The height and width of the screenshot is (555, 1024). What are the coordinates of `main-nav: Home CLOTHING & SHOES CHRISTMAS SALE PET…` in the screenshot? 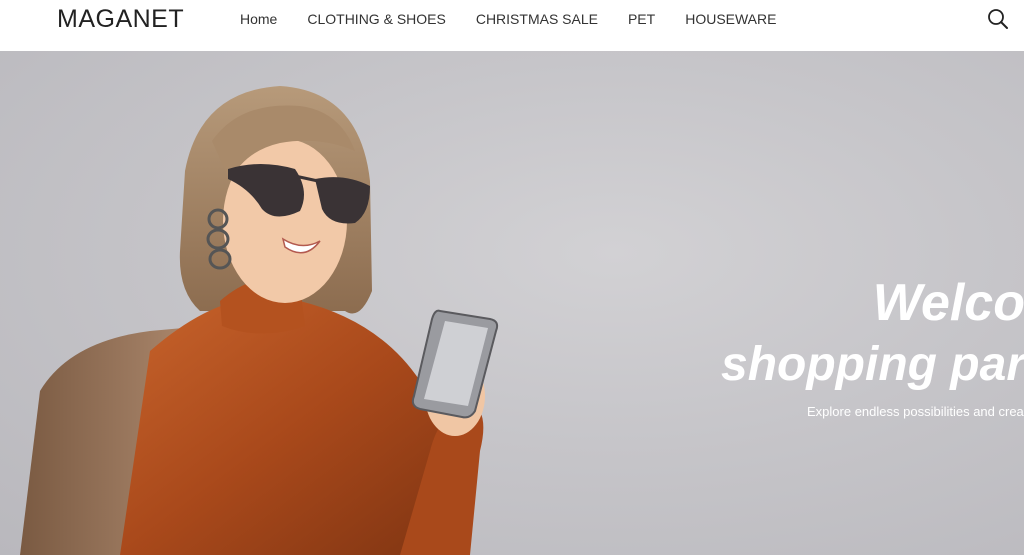 It's located at (523, 19).